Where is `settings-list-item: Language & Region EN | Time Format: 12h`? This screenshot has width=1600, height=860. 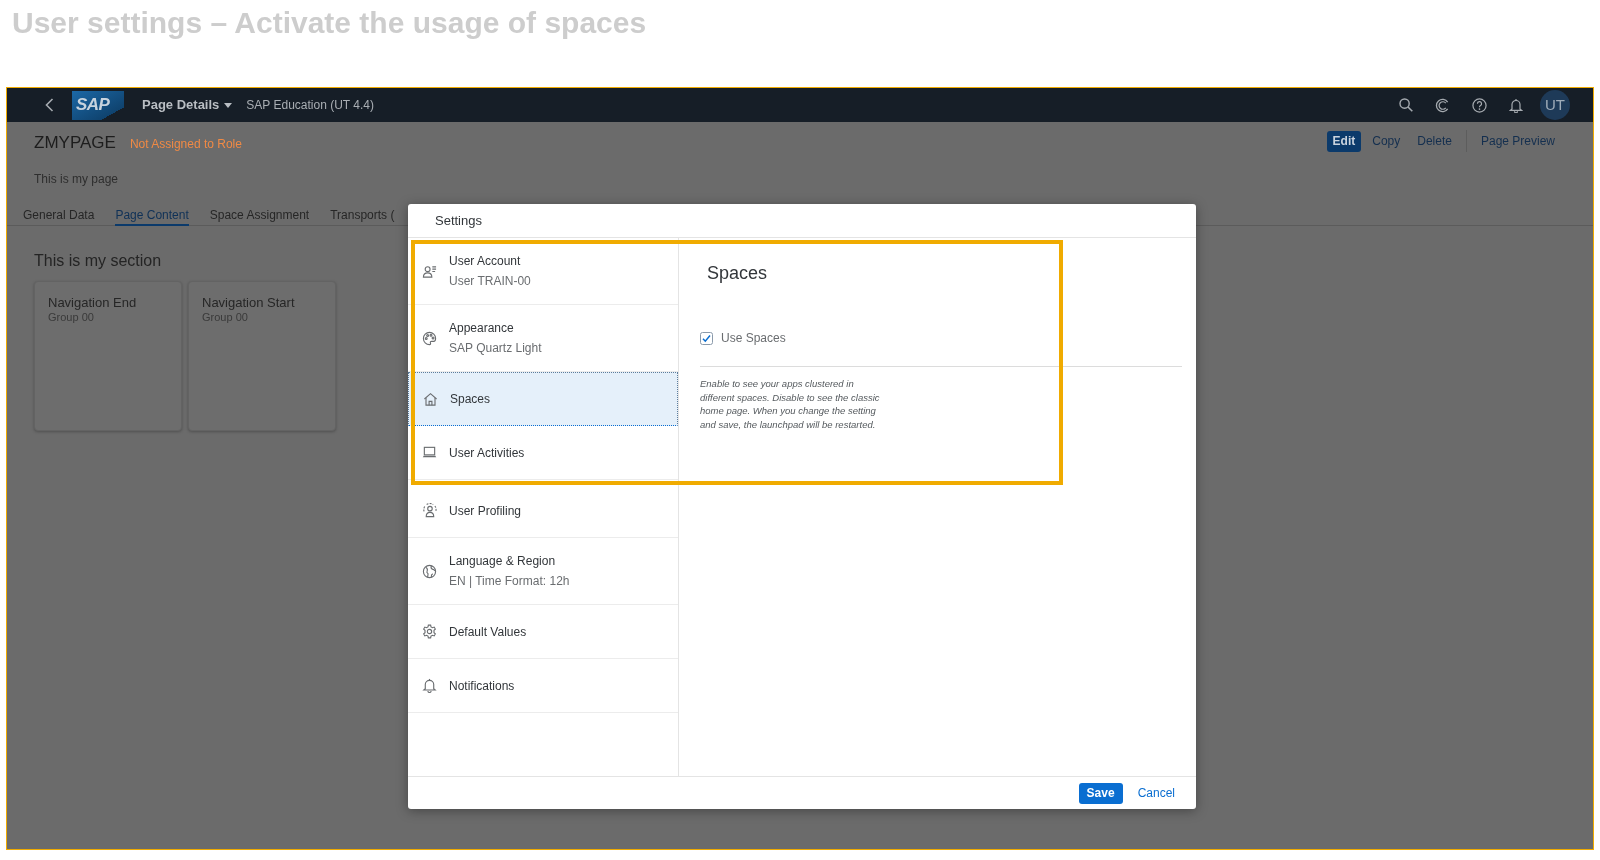 settings-list-item: Language & Region EN | Time Format: 12h is located at coordinates (543, 571).